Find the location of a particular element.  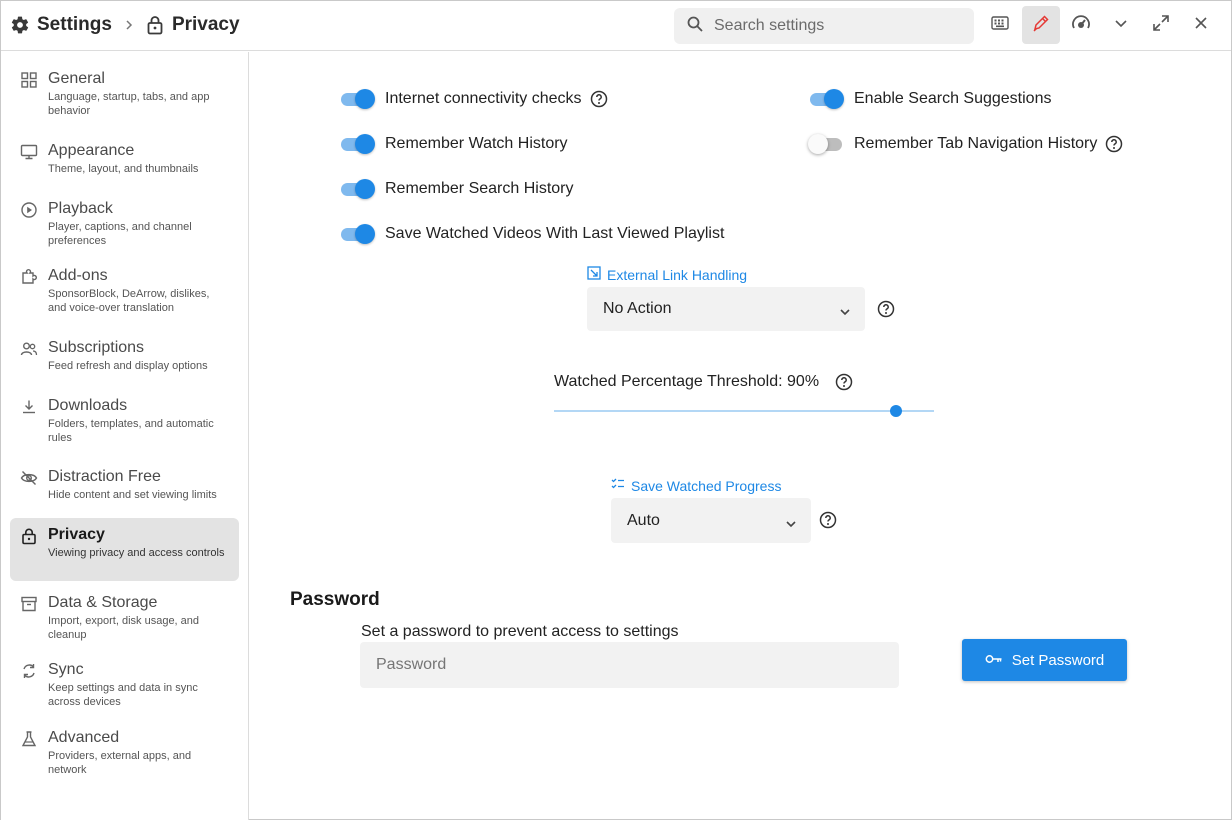

annotate-button is located at coordinates (1041, 25).